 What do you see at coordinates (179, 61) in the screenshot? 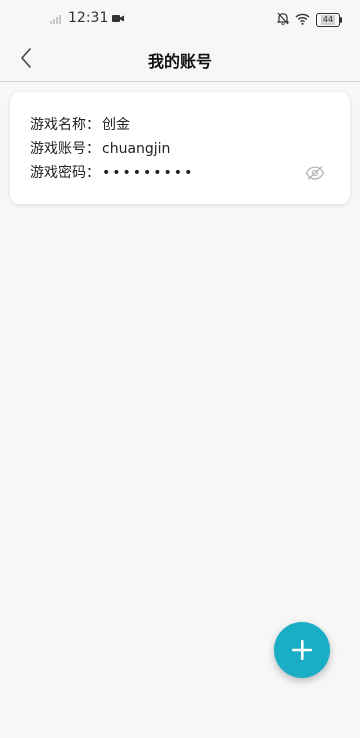
I see `page-title: 我的账号` at bounding box center [179, 61].